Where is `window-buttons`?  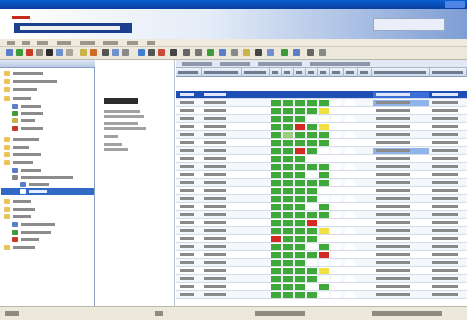
window-buttons is located at coordinates (455, 4).